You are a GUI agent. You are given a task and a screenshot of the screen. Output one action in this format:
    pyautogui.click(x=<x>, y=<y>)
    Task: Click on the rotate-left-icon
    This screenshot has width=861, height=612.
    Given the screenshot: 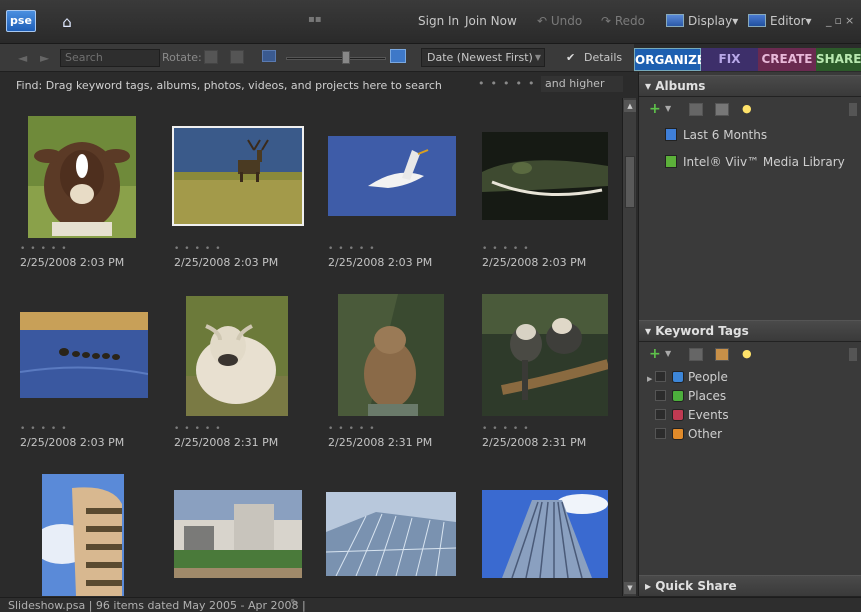 What is the action you would take?
    pyautogui.click(x=211, y=57)
    